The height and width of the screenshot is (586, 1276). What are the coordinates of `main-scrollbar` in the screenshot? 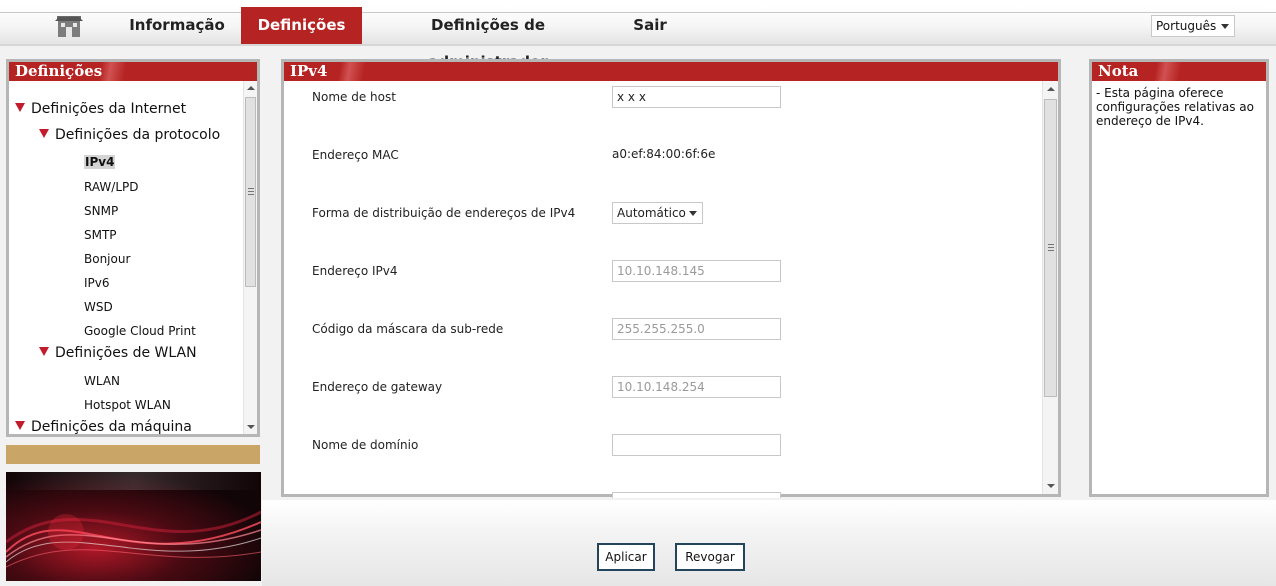 It's located at (1050, 287).